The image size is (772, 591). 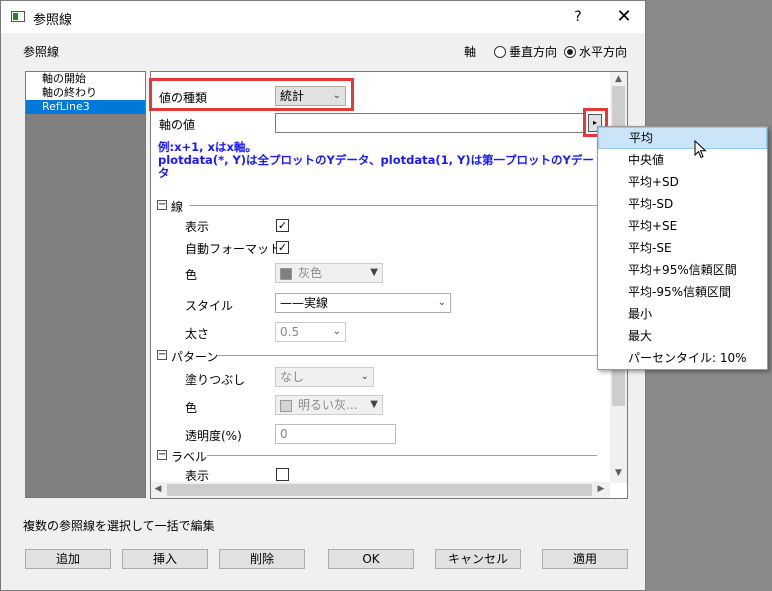 I want to click on menu-item-mean-minus-ci: 平均-95%信頼区間, so click(x=682, y=292).